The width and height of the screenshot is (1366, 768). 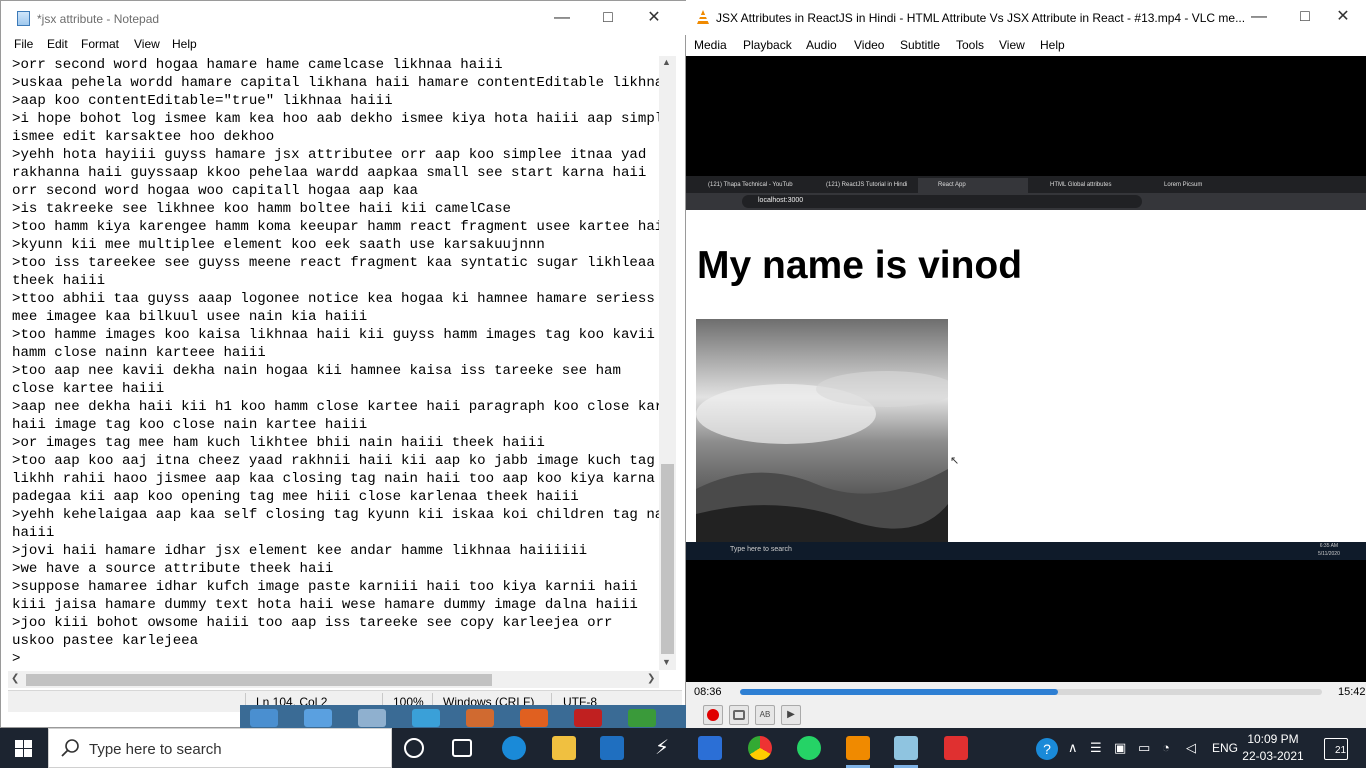 What do you see at coordinates (765, 715) in the screenshot?
I see `loop-ab-button: AB` at bounding box center [765, 715].